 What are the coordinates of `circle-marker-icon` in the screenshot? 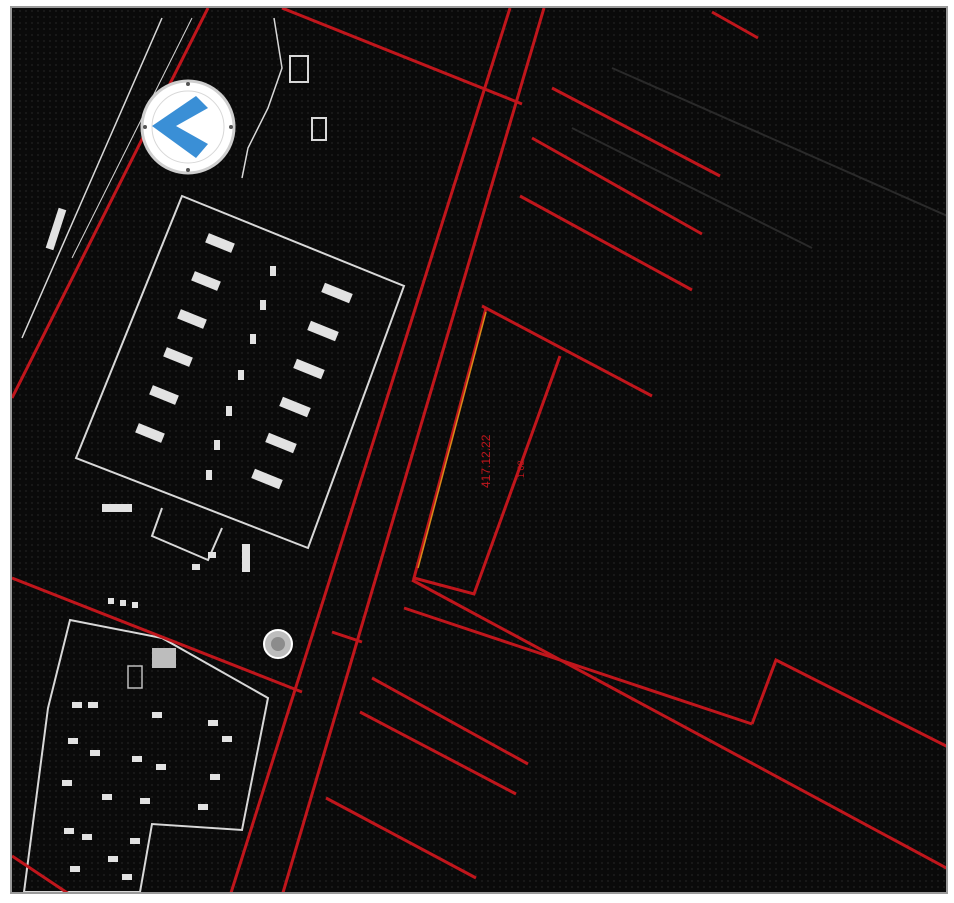 It's located at (278, 644).